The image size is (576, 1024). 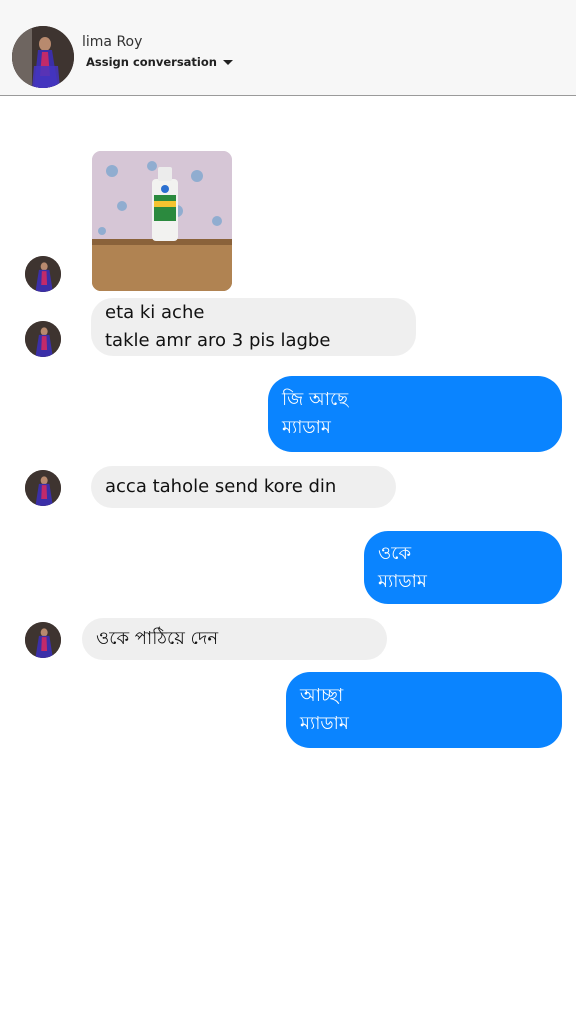 I want to click on incoming-message: ওকে পাঠিয়ে দেন, so click(x=234, y=639).